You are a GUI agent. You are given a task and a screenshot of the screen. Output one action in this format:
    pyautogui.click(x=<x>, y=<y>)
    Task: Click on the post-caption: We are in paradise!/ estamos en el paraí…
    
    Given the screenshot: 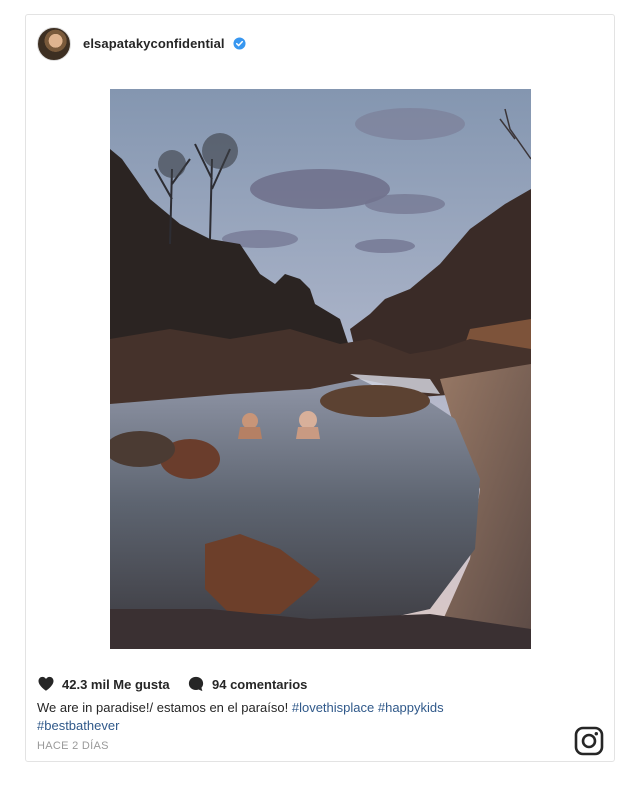 What is the action you would take?
    pyautogui.click(x=272, y=717)
    